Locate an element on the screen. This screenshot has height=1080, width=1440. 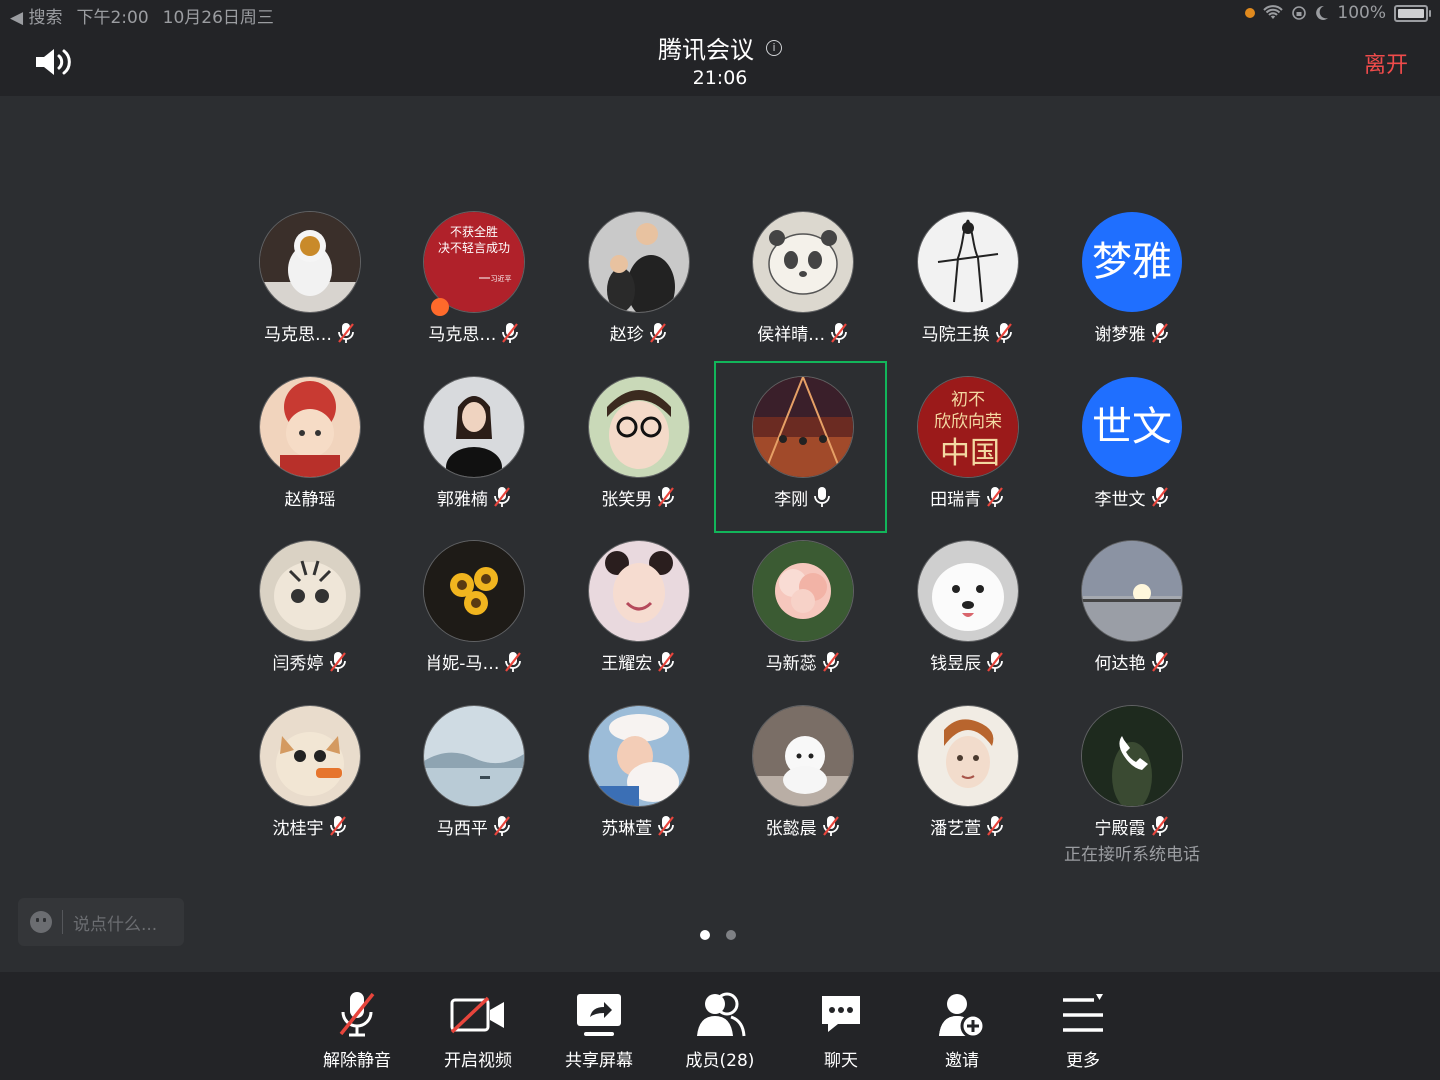
participant-name: 田瑞青 is located at coordinates (956, 499).